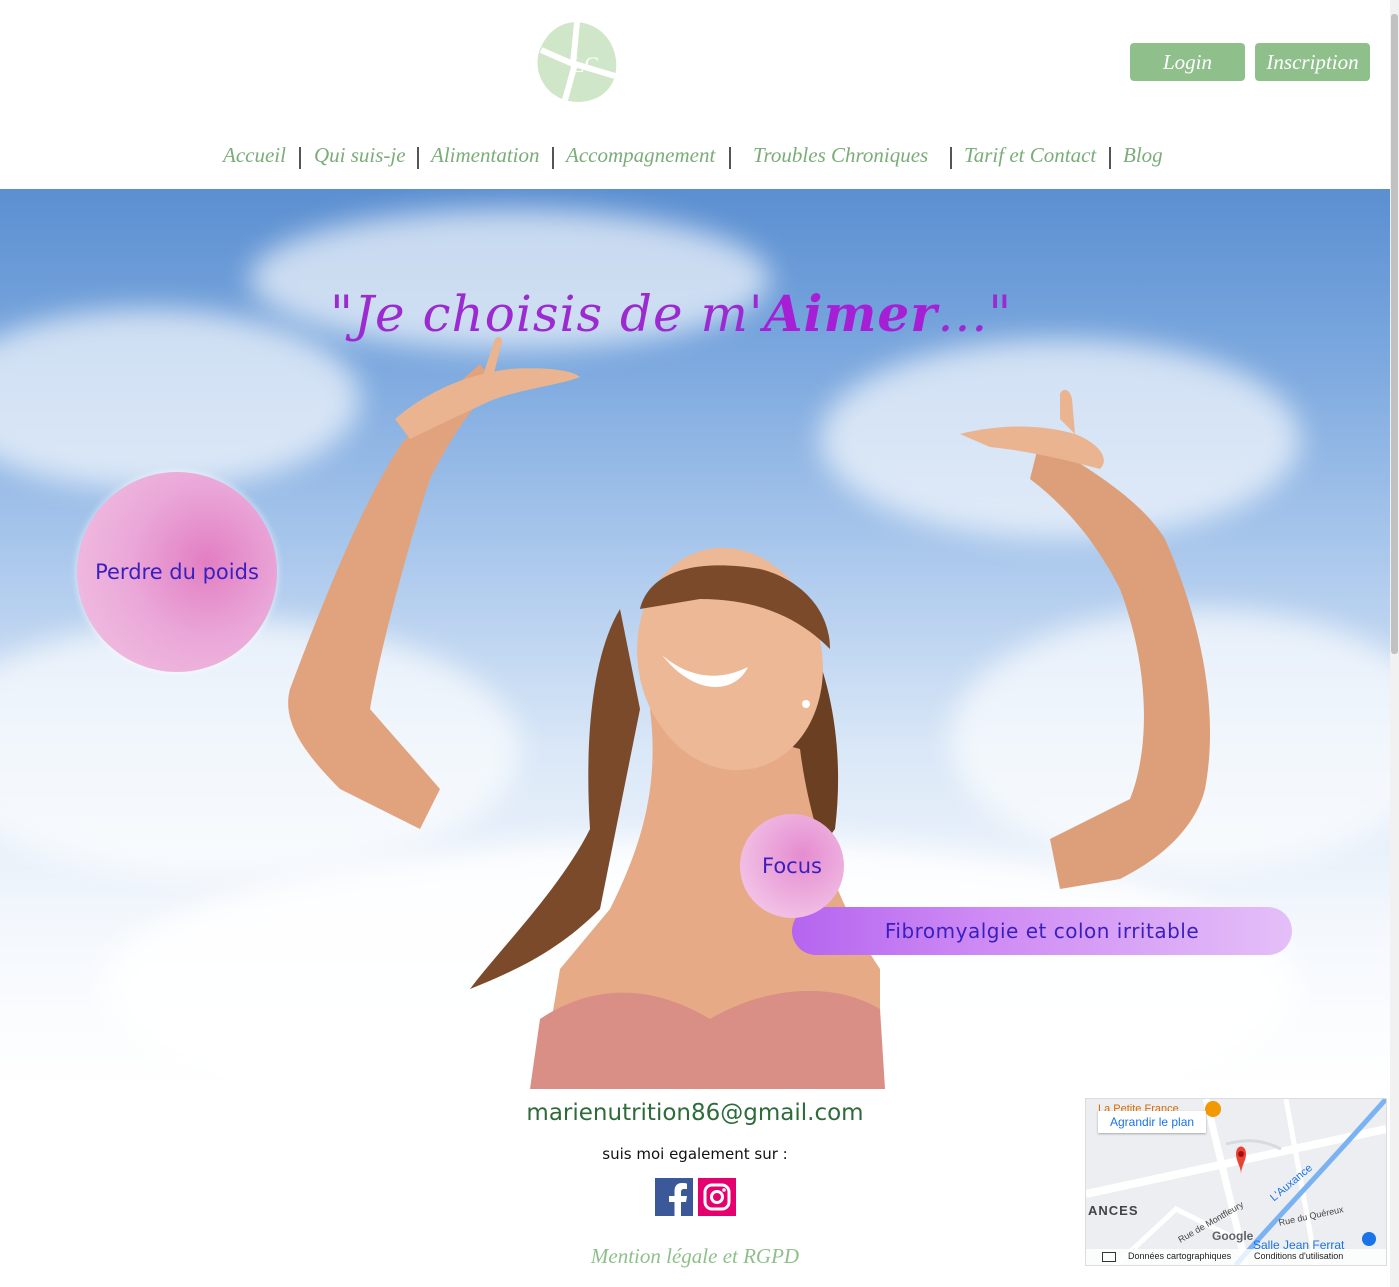 Image resolution: width=1399 pixels, height=1287 pixels. What do you see at coordinates (1298, 1256) in the screenshot?
I see `map-terms-link: Conditions d'utilisation` at bounding box center [1298, 1256].